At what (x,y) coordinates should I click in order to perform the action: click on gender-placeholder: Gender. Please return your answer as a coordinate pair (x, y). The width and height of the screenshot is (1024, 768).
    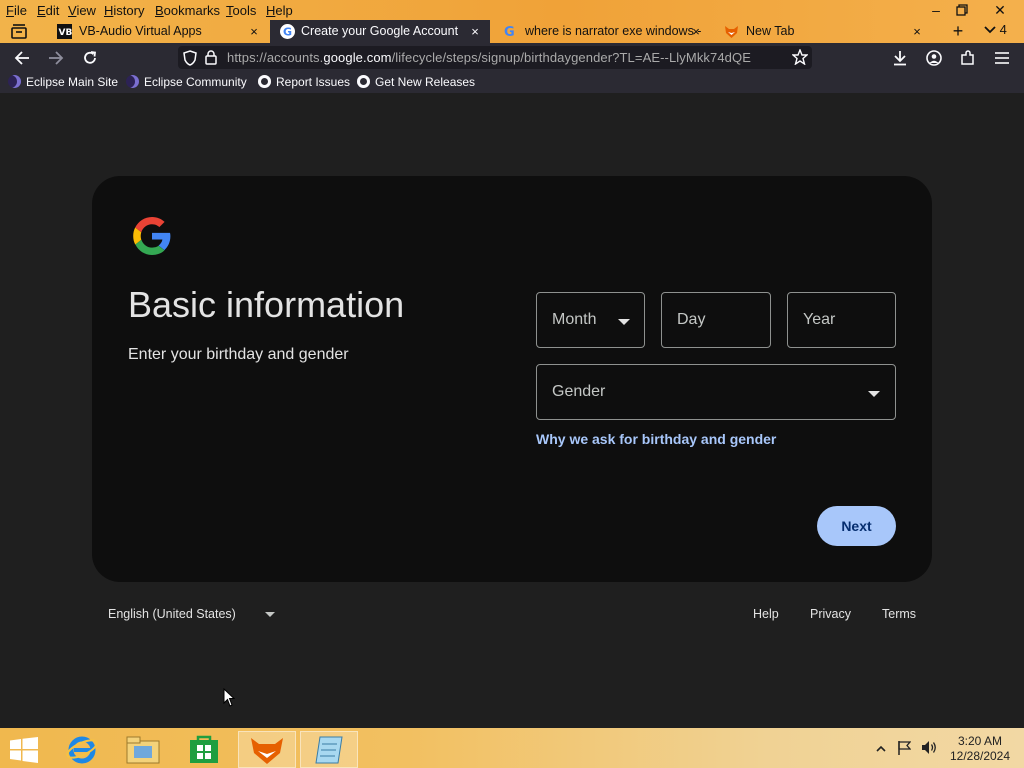
    Looking at the image, I should click on (579, 391).